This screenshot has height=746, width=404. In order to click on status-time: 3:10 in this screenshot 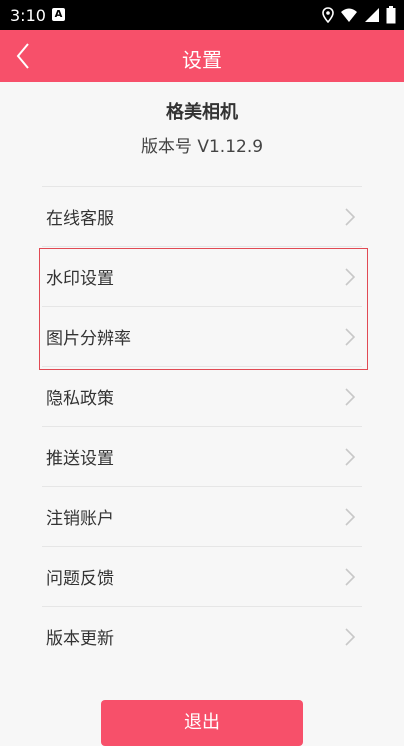, I will do `click(28, 15)`.